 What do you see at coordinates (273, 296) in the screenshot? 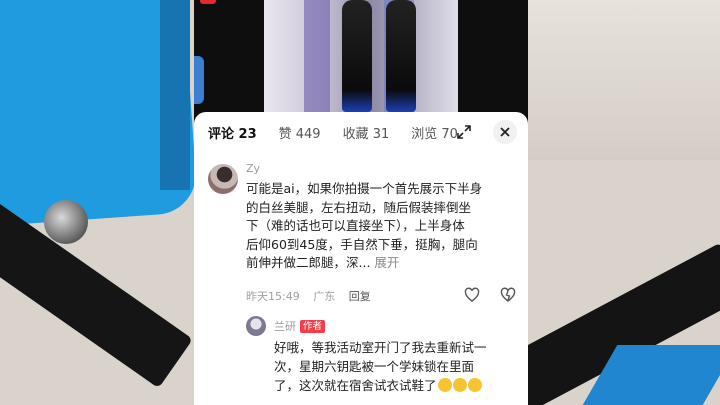
I see `comment-time: 昨天15:49` at bounding box center [273, 296].